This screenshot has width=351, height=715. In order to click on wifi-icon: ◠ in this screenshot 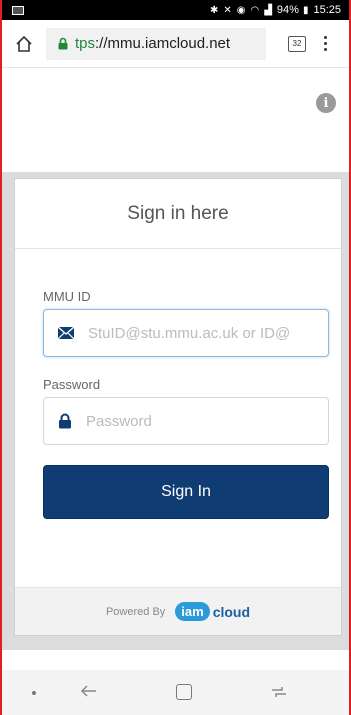, I will do `click(255, 10)`.